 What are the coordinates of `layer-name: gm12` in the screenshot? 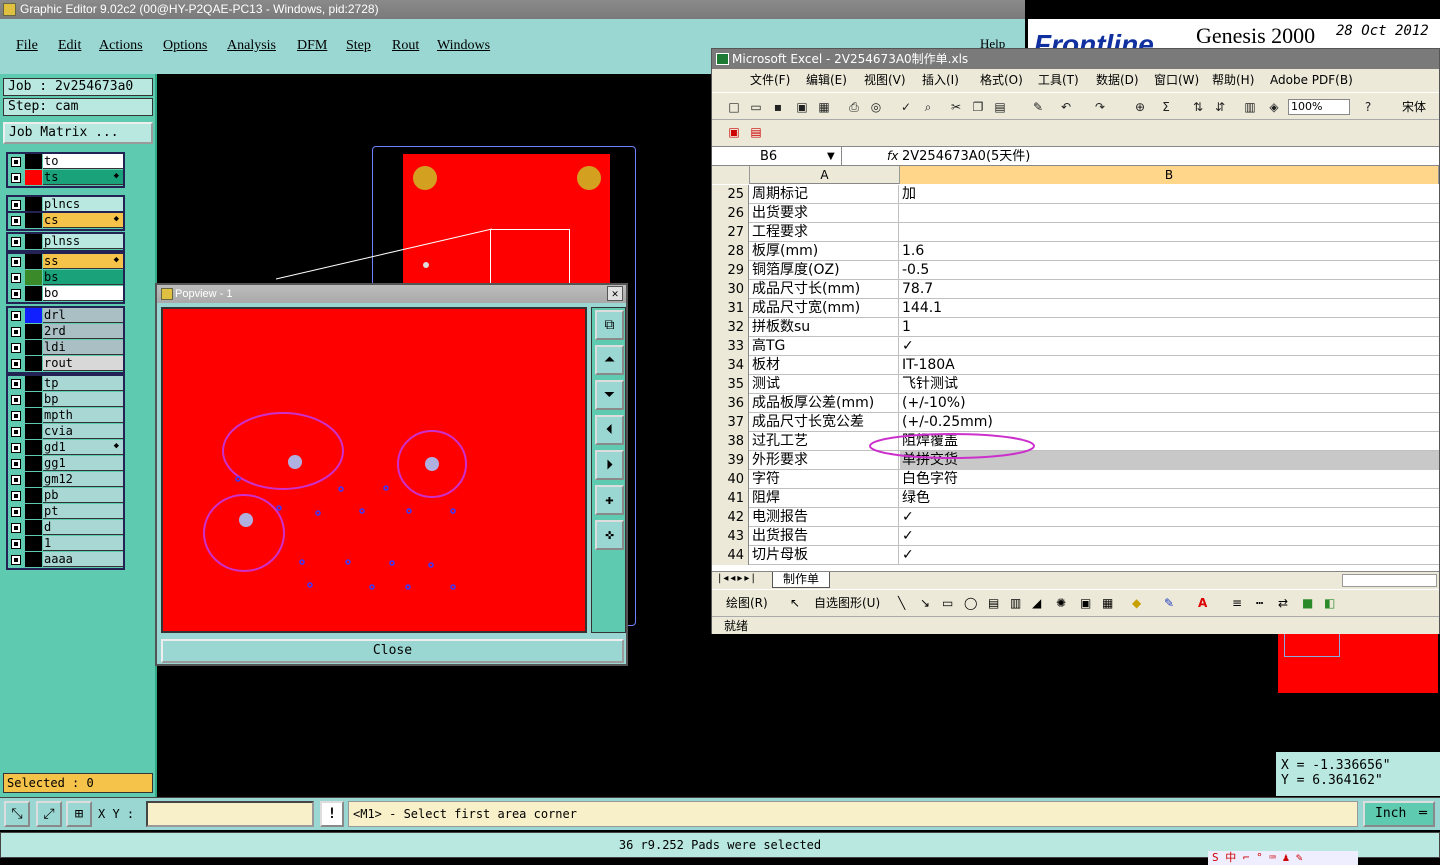 It's located at (83, 479).